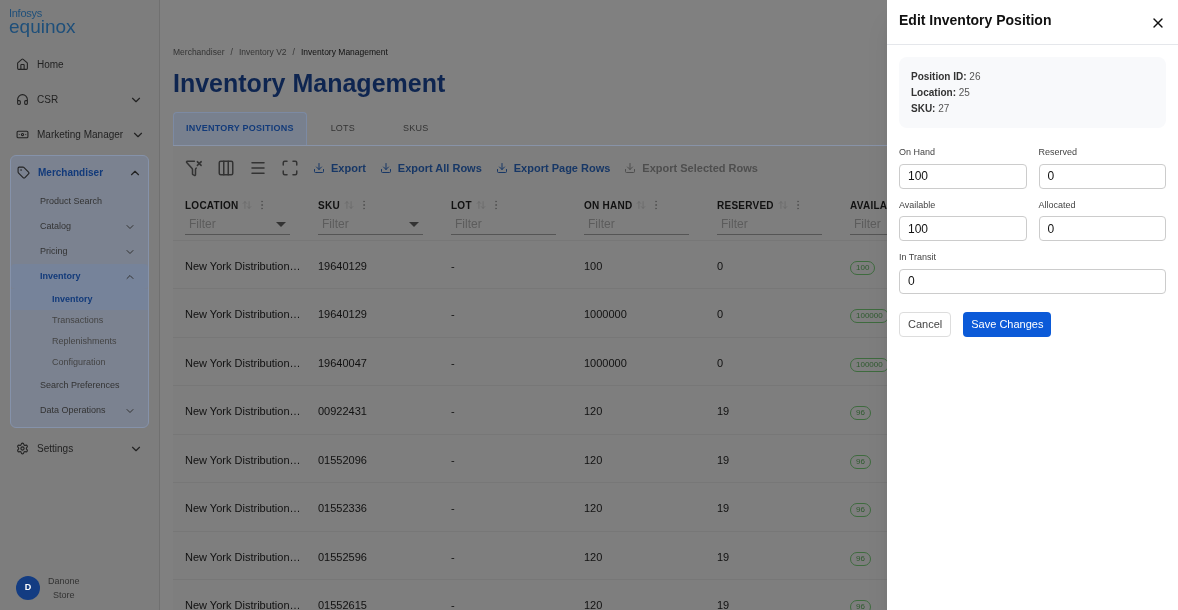 The image size is (1178, 610). Describe the element at coordinates (918, 205) in the screenshot. I see `field-label: Available` at that location.